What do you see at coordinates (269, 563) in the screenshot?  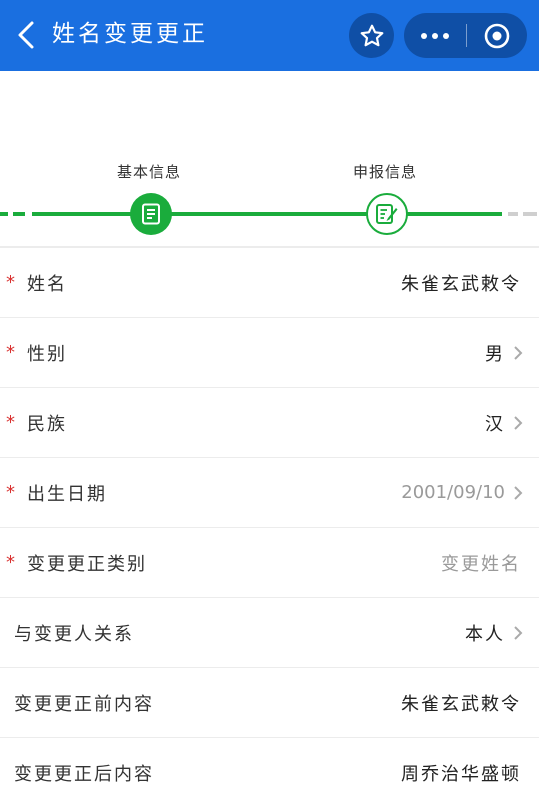 I see `form-row-change-type: * 变更更正类别 变更姓名` at bounding box center [269, 563].